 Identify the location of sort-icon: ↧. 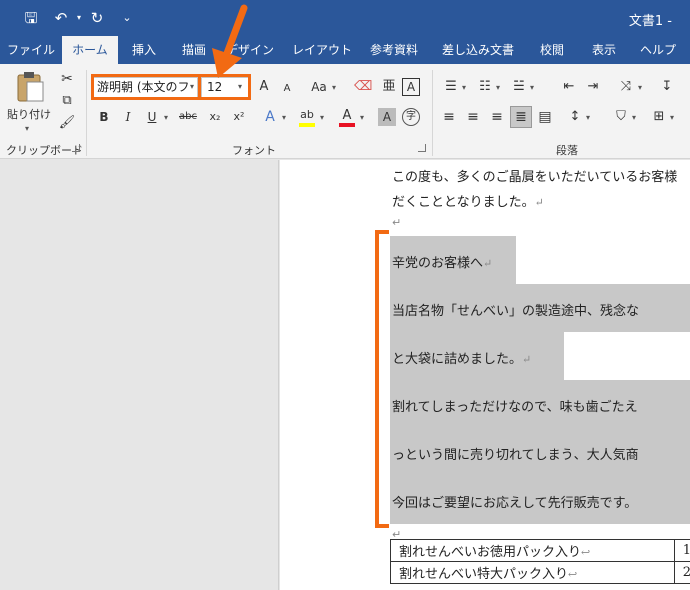
(667, 88).